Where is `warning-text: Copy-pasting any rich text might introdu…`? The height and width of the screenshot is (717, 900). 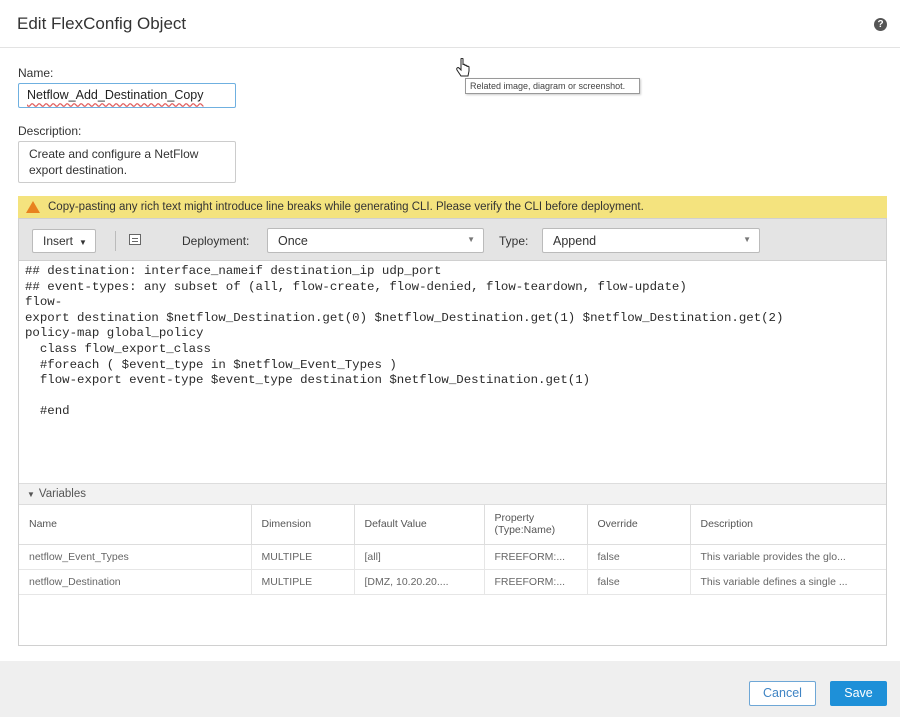
warning-text: Copy-pasting any rich text might introdu… is located at coordinates (346, 207).